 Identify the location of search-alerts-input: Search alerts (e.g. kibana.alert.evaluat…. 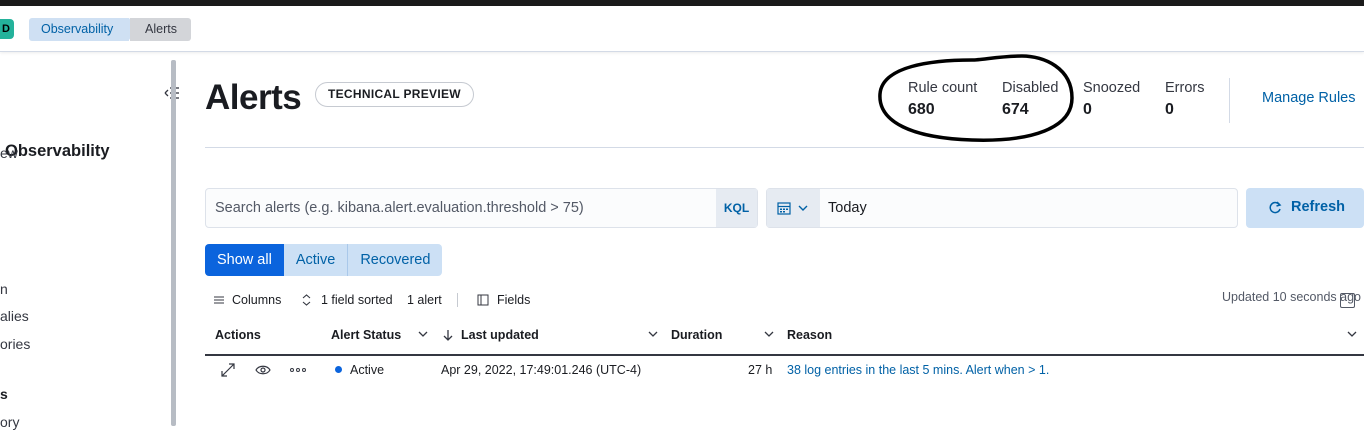
(481, 208).